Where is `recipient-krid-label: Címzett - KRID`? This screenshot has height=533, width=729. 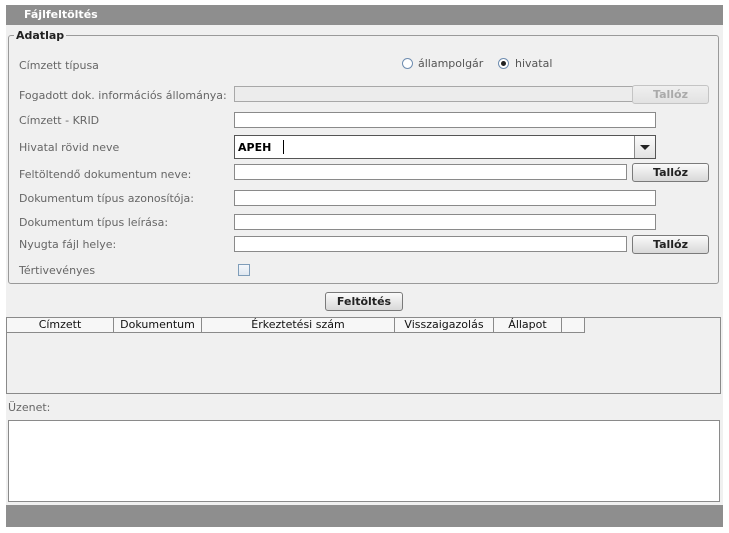 recipient-krid-label: Címzett - KRID is located at coordinates (59, 120).